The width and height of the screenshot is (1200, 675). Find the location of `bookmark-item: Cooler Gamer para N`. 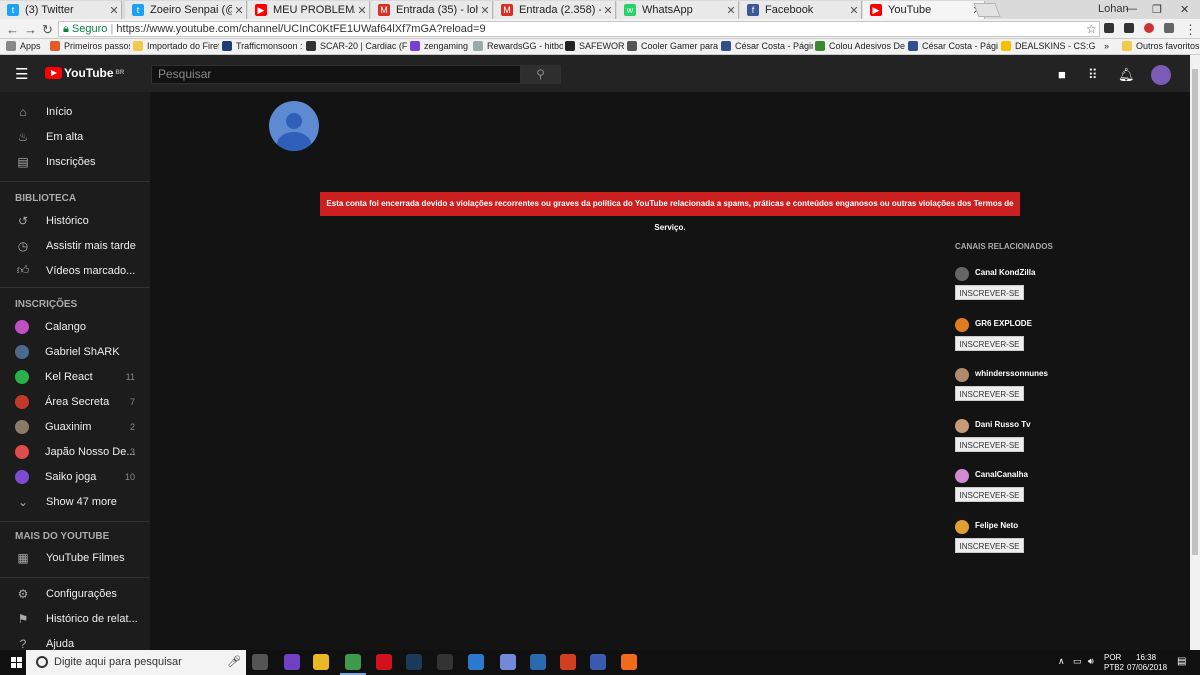

bookmark-item: Cooler Gamer para N is located at coordinates (673, 46).